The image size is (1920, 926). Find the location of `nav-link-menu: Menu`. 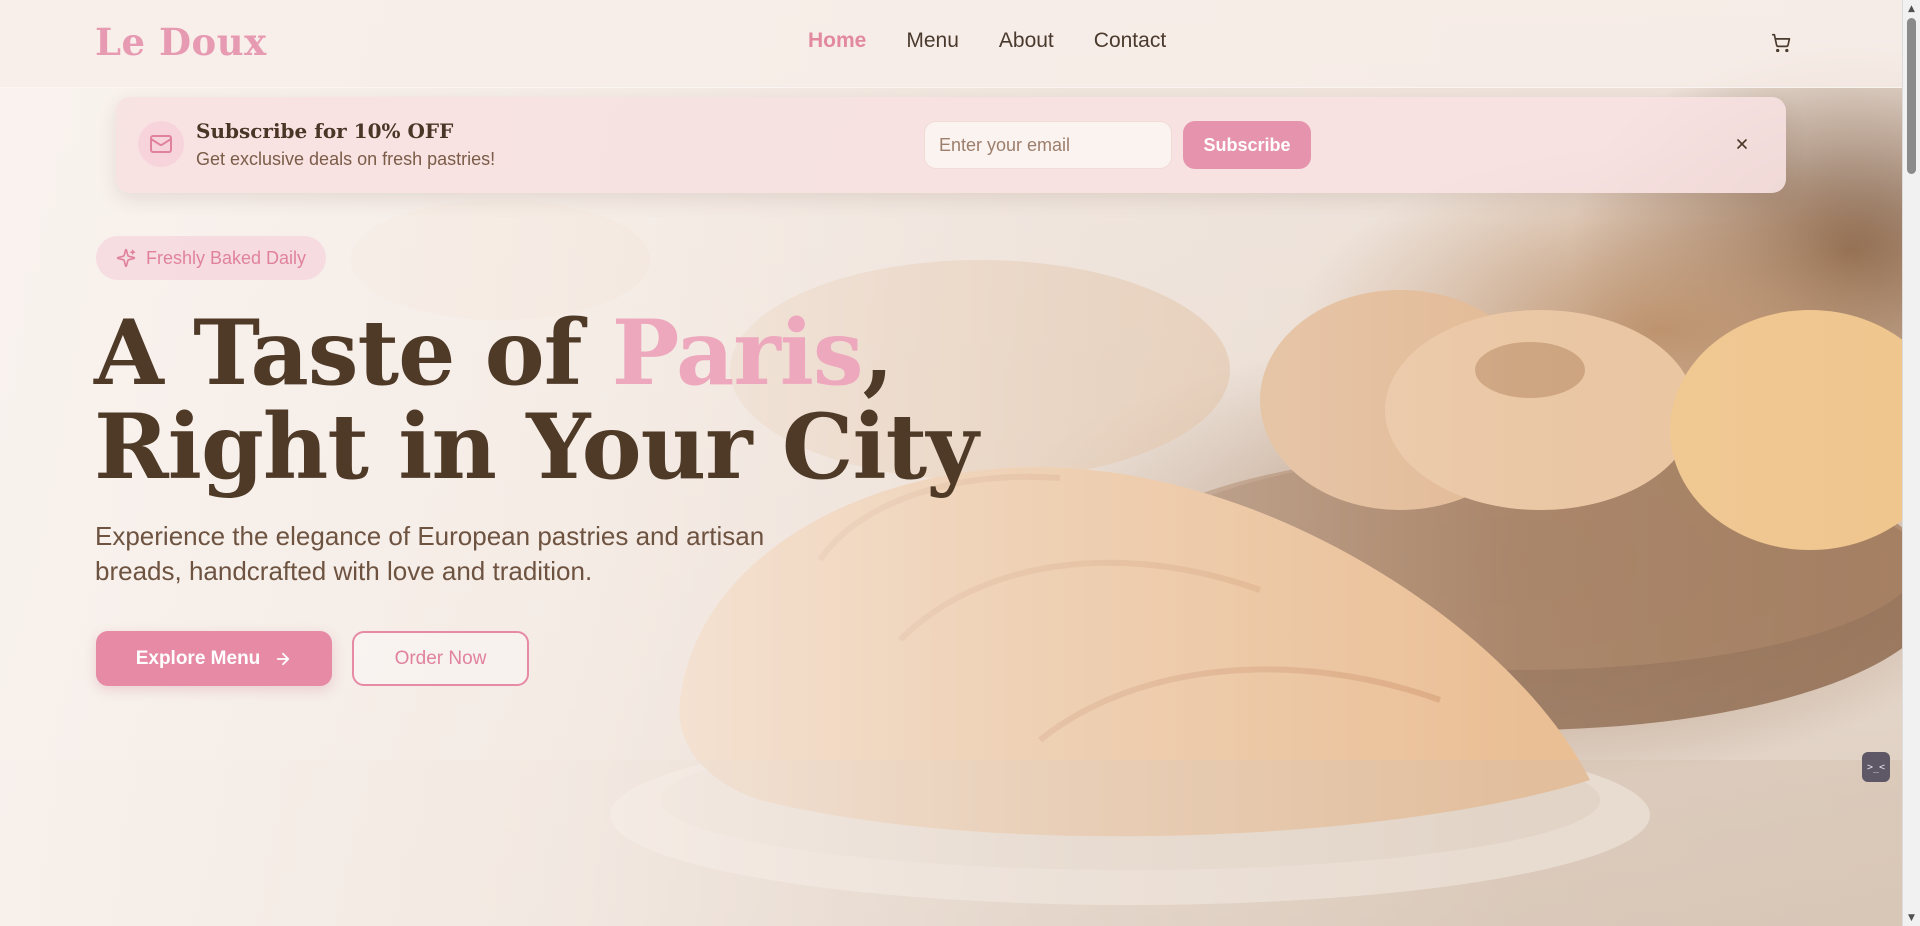

nav-link-menu: Menu is located at coordinates (932, 41).